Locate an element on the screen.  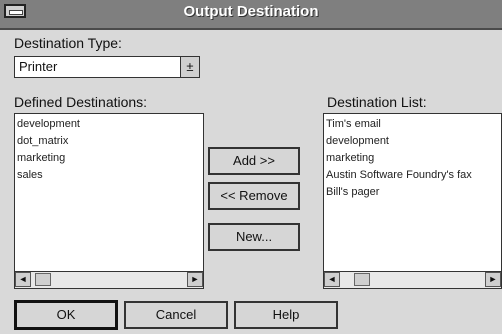
defined-list-scrollbar: ◄ ► is located at coordinates (109, 279).